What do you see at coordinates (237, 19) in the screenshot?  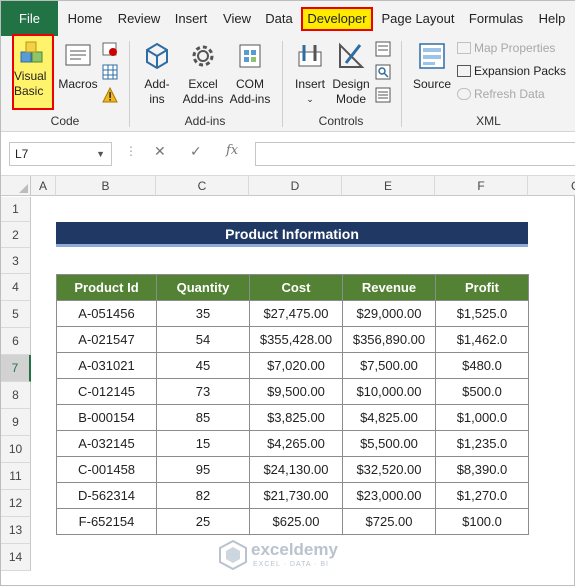 I see `tab-view: View` at bounding box center [237, 19].